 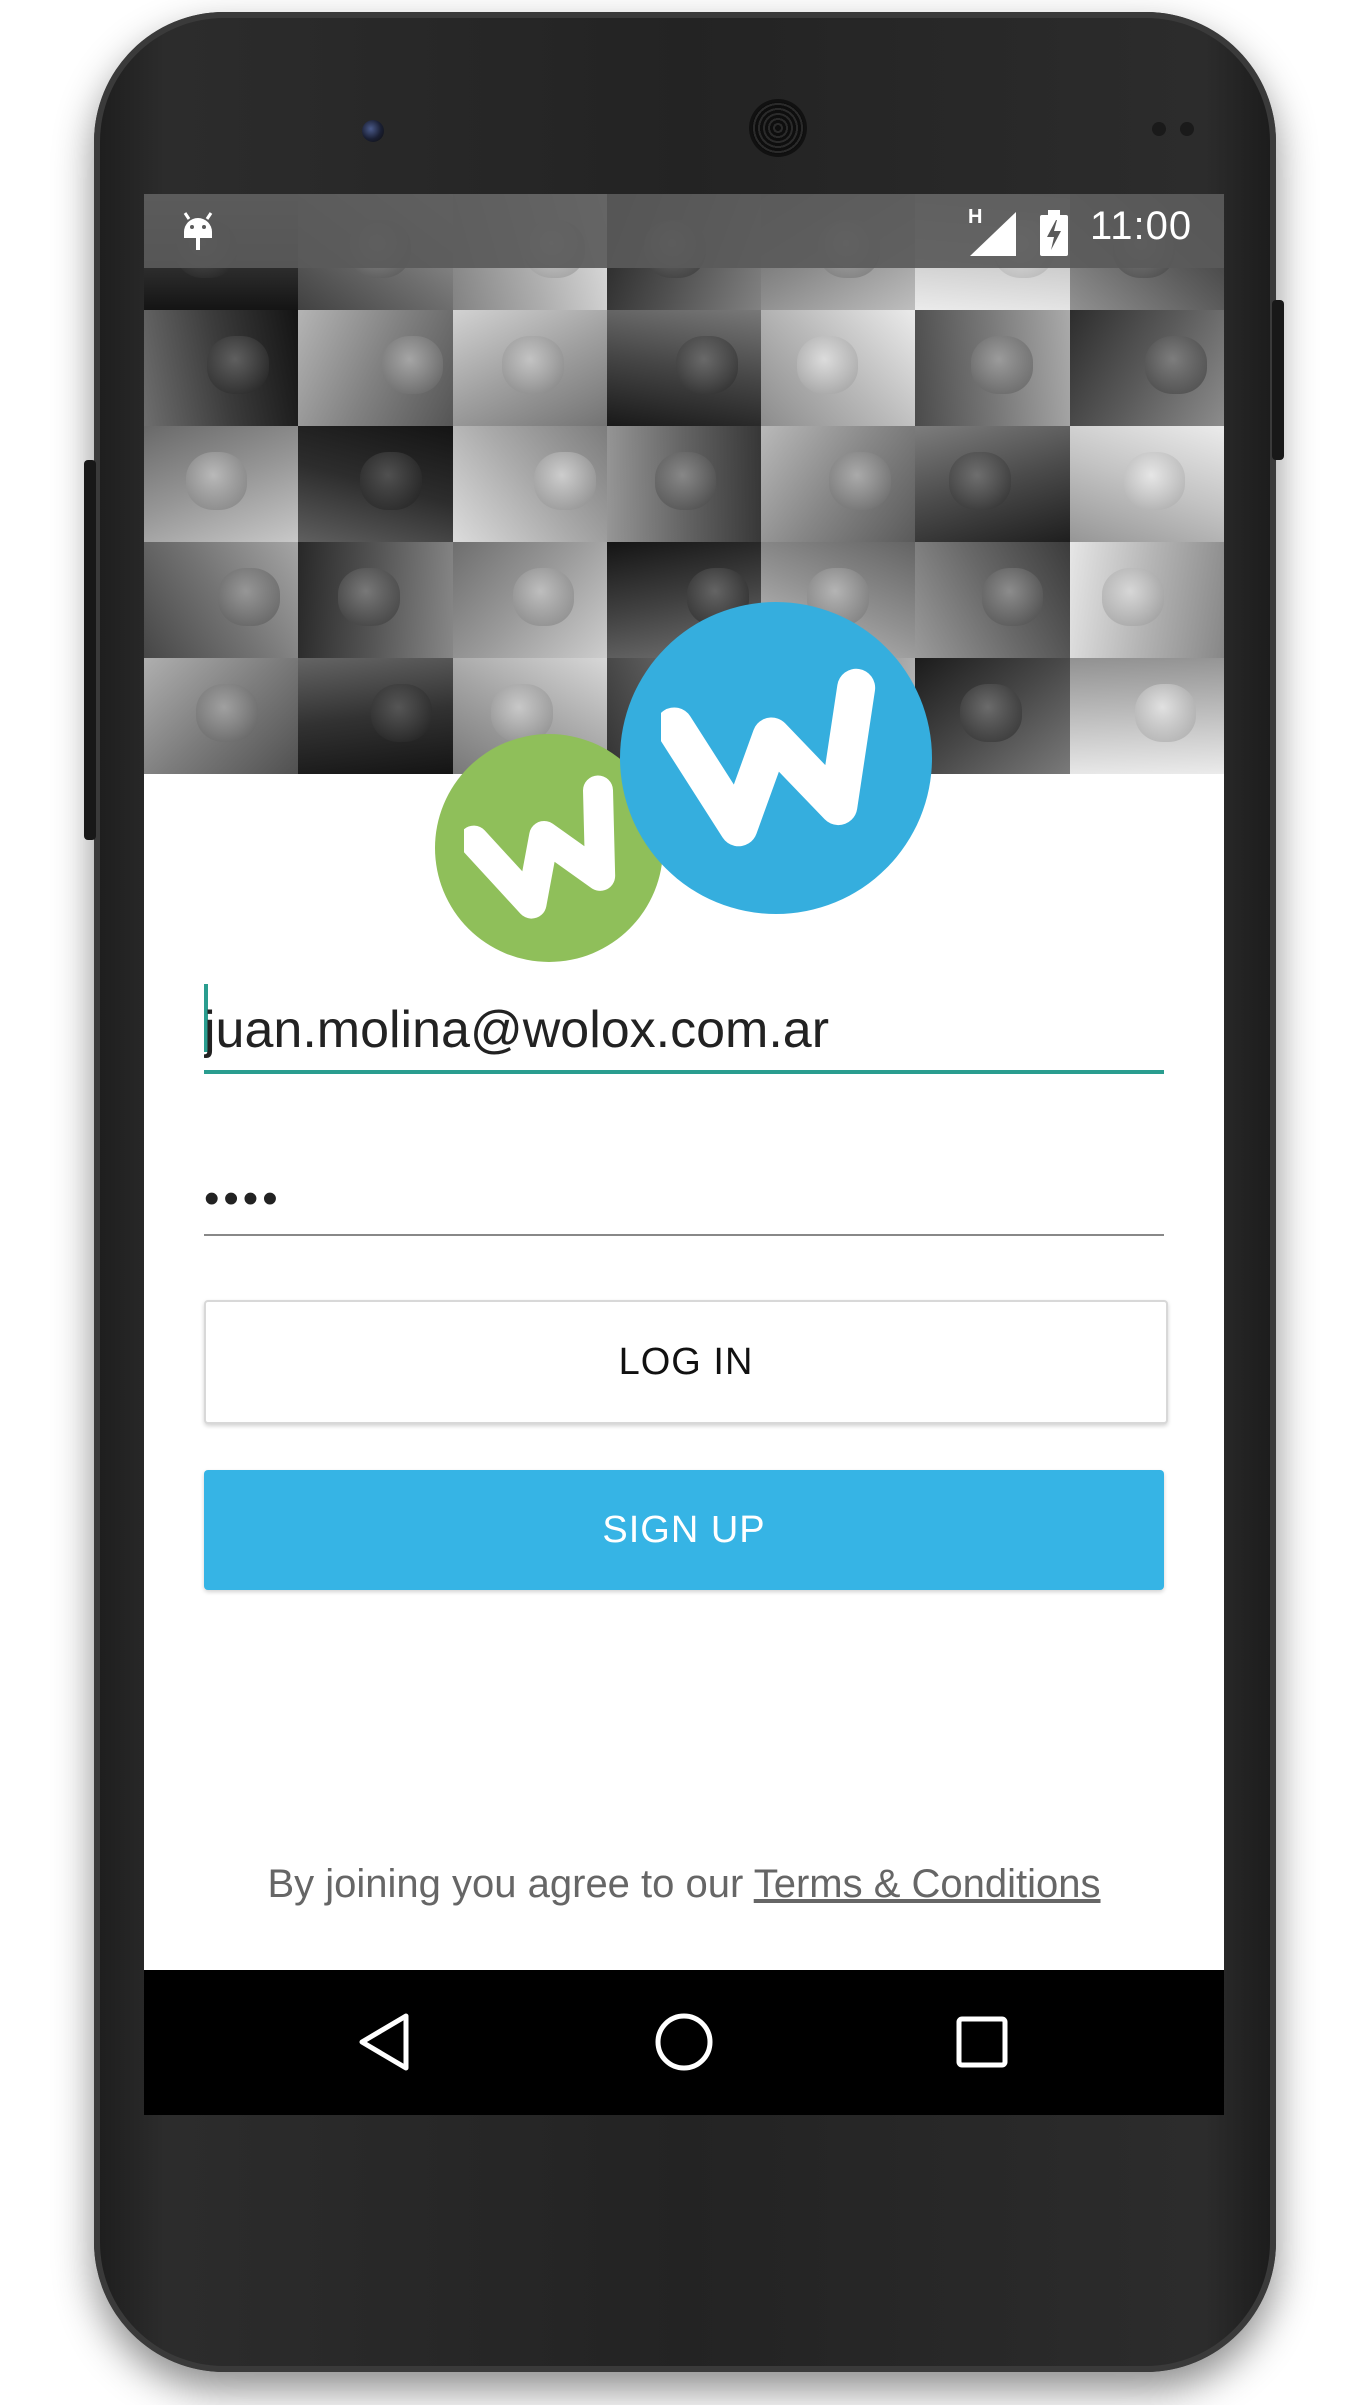 What do you see at coordinates (982, 2042) in the screenshot?
I see `recents-icon` at bounding box center [982, 2042].